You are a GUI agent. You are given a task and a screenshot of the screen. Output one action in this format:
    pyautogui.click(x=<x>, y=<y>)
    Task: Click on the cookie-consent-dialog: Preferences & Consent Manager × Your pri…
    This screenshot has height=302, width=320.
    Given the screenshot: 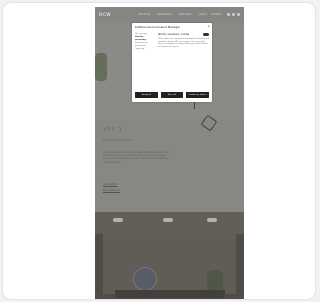 What is the action you would take?
    pyautogui.click(x=172, y=62)
    